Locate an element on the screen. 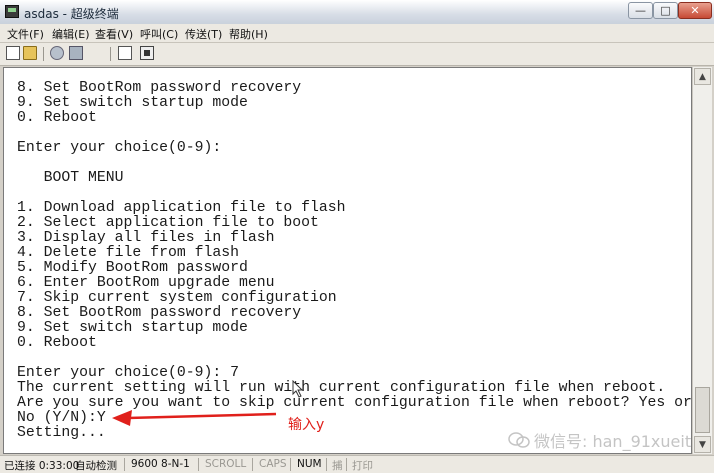 The image size is (714, 473). new-icon is located at coordinates (13, 53).